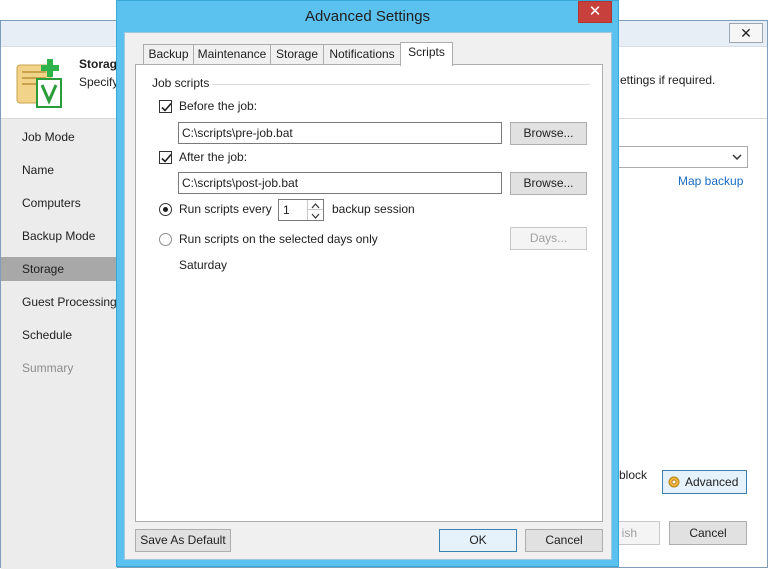  What do you see at coordinates (225, 209) in the screenshot?
I see `run-every-label: Run scripts every` at bounding box center [225, 209].